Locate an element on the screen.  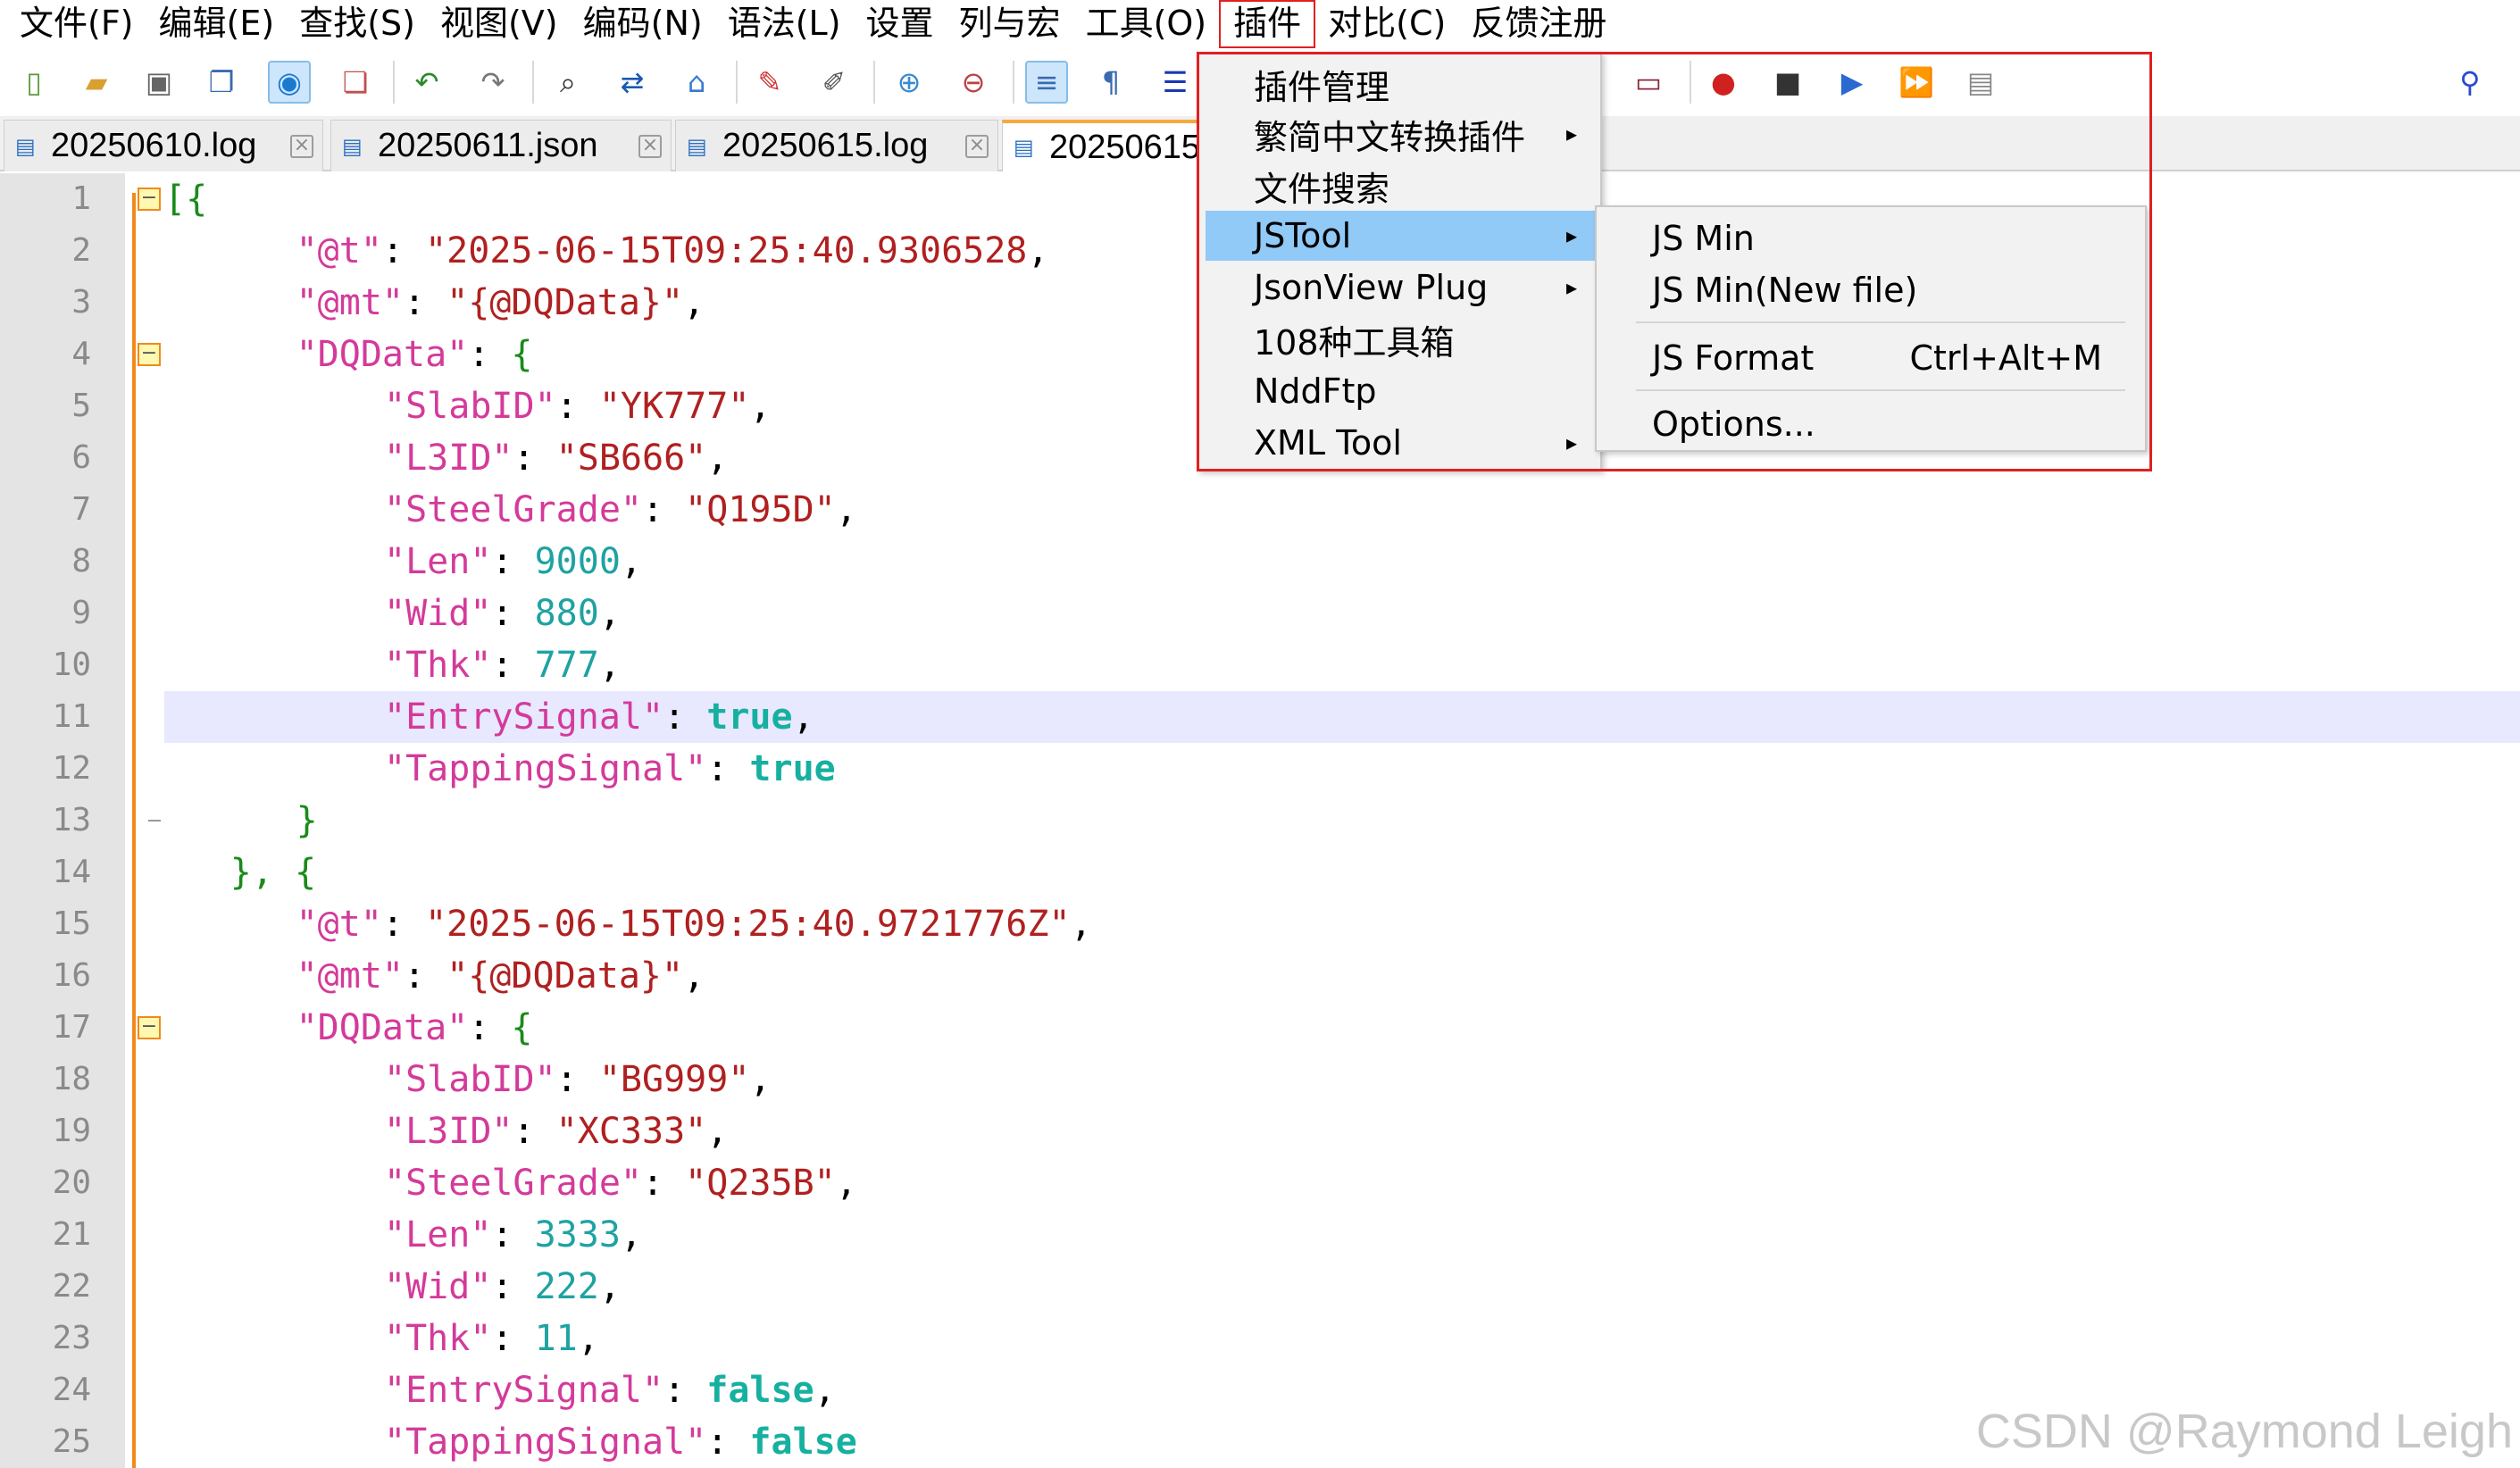
menu-item-xml-tool: XML Tool ▸ is located at coordinates (1401, 443).